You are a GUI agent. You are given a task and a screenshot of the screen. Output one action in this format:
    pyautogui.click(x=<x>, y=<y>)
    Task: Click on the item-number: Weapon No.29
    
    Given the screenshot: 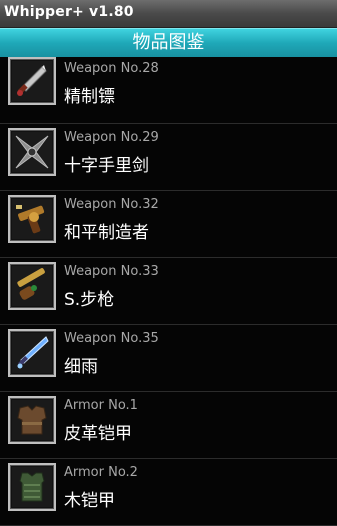 What is the action you would take?
    pyautogui.click(x=111, y=137)
    